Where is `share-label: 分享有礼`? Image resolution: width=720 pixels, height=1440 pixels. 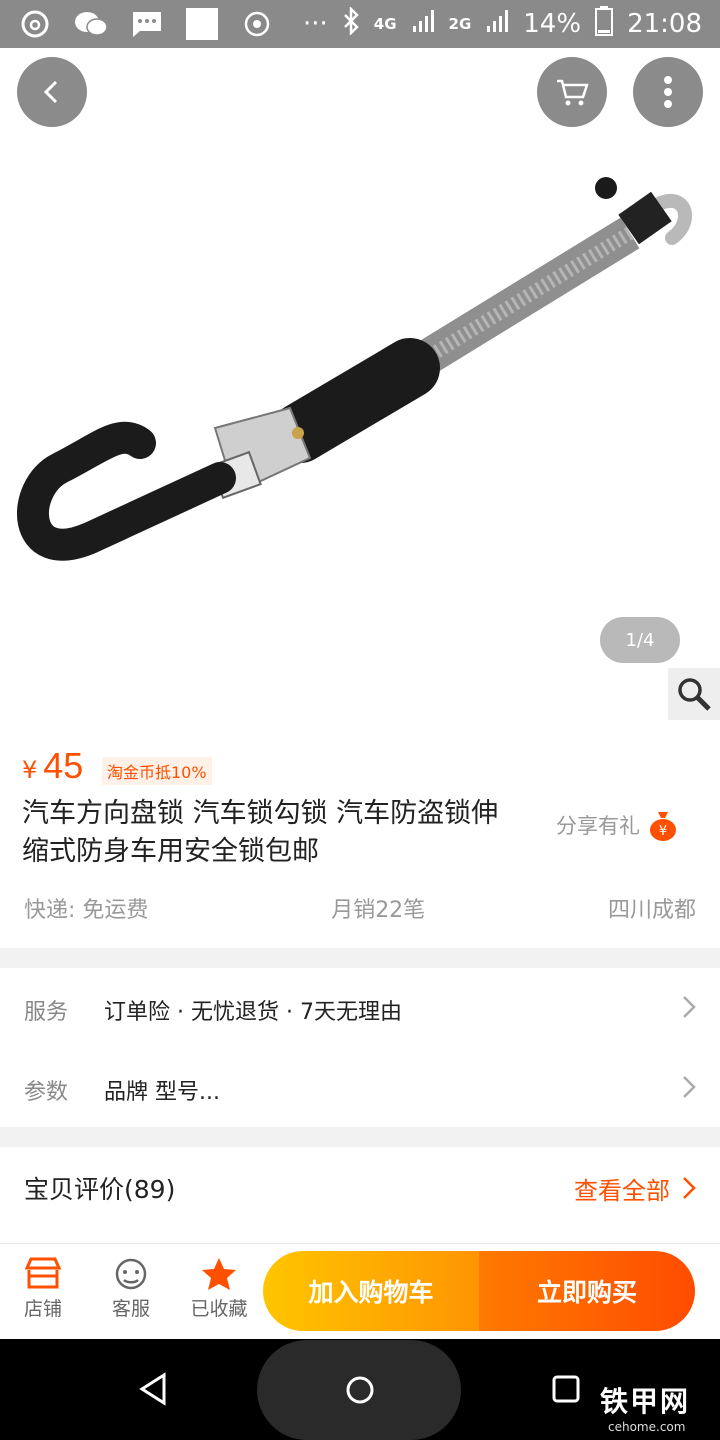
share-label: 分享有礼 is located at coordinates (598, 826).